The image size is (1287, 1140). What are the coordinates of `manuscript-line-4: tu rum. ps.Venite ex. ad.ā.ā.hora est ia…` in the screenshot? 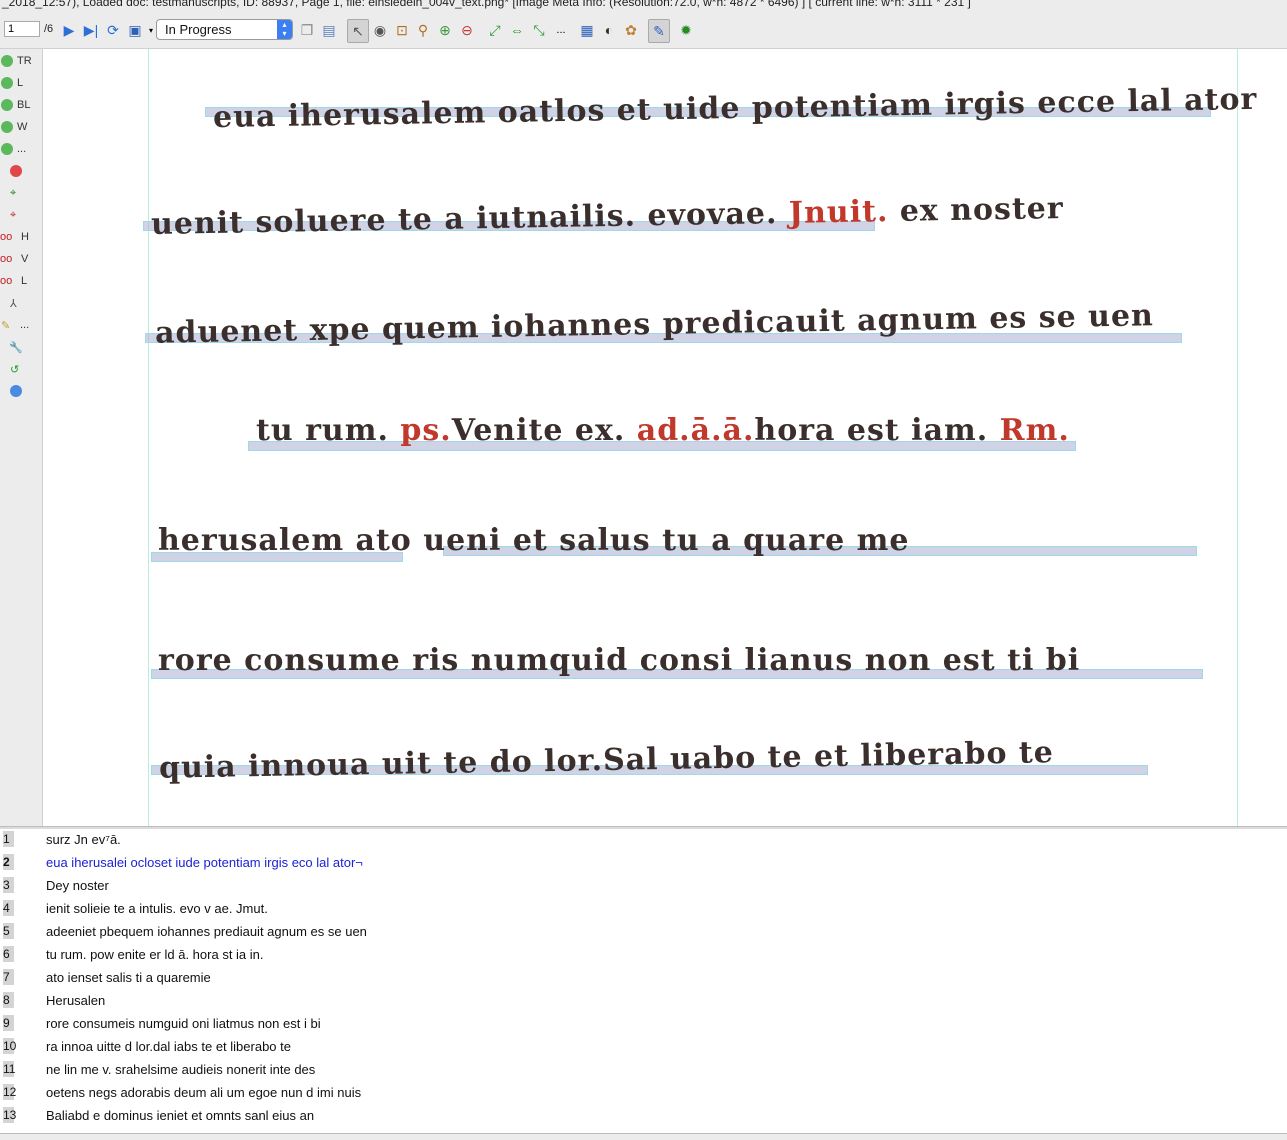 It's located at (663, 430).